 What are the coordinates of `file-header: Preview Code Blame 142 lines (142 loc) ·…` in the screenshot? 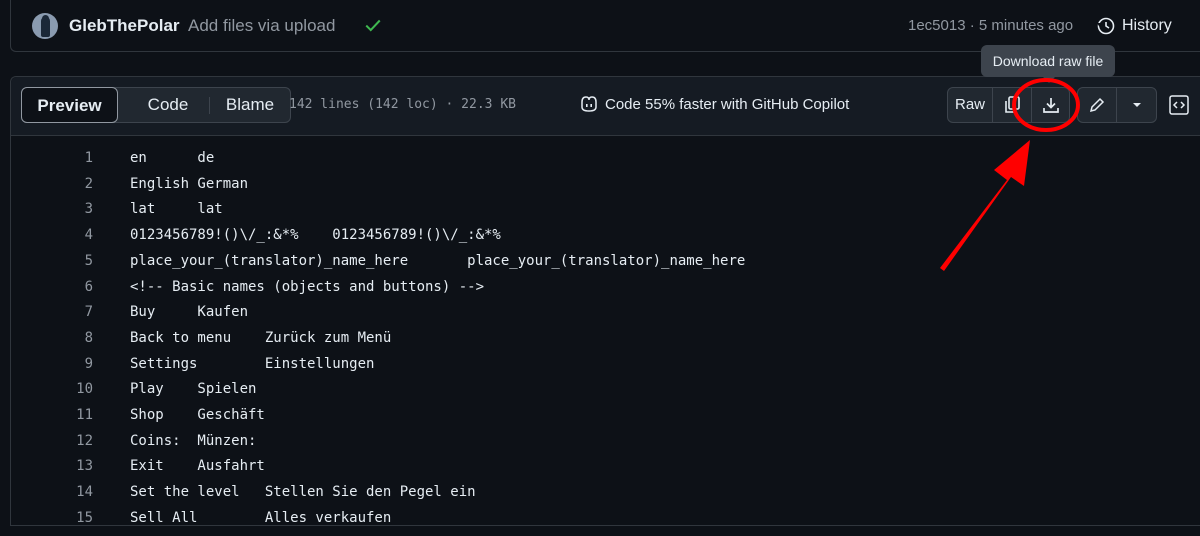 It's located at (605, 106).